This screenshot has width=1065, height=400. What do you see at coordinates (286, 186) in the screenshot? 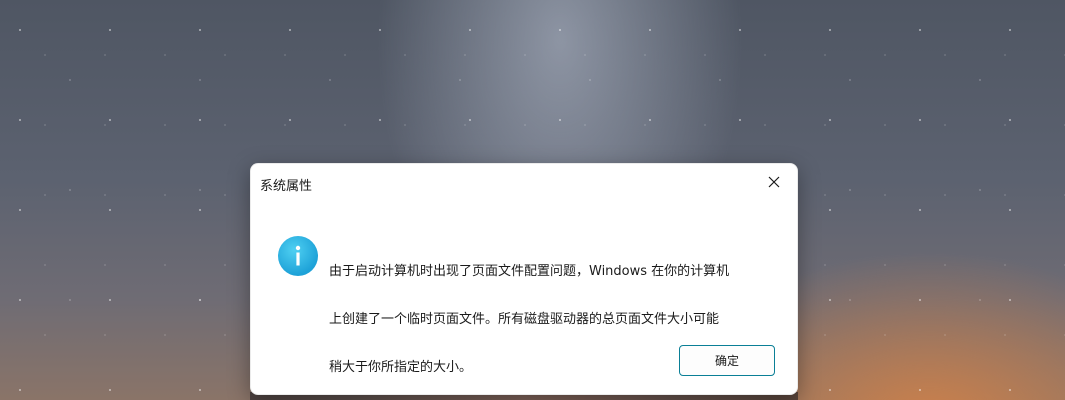
I see `dialog-title: 系统属性` at bounding box center [286, 186].